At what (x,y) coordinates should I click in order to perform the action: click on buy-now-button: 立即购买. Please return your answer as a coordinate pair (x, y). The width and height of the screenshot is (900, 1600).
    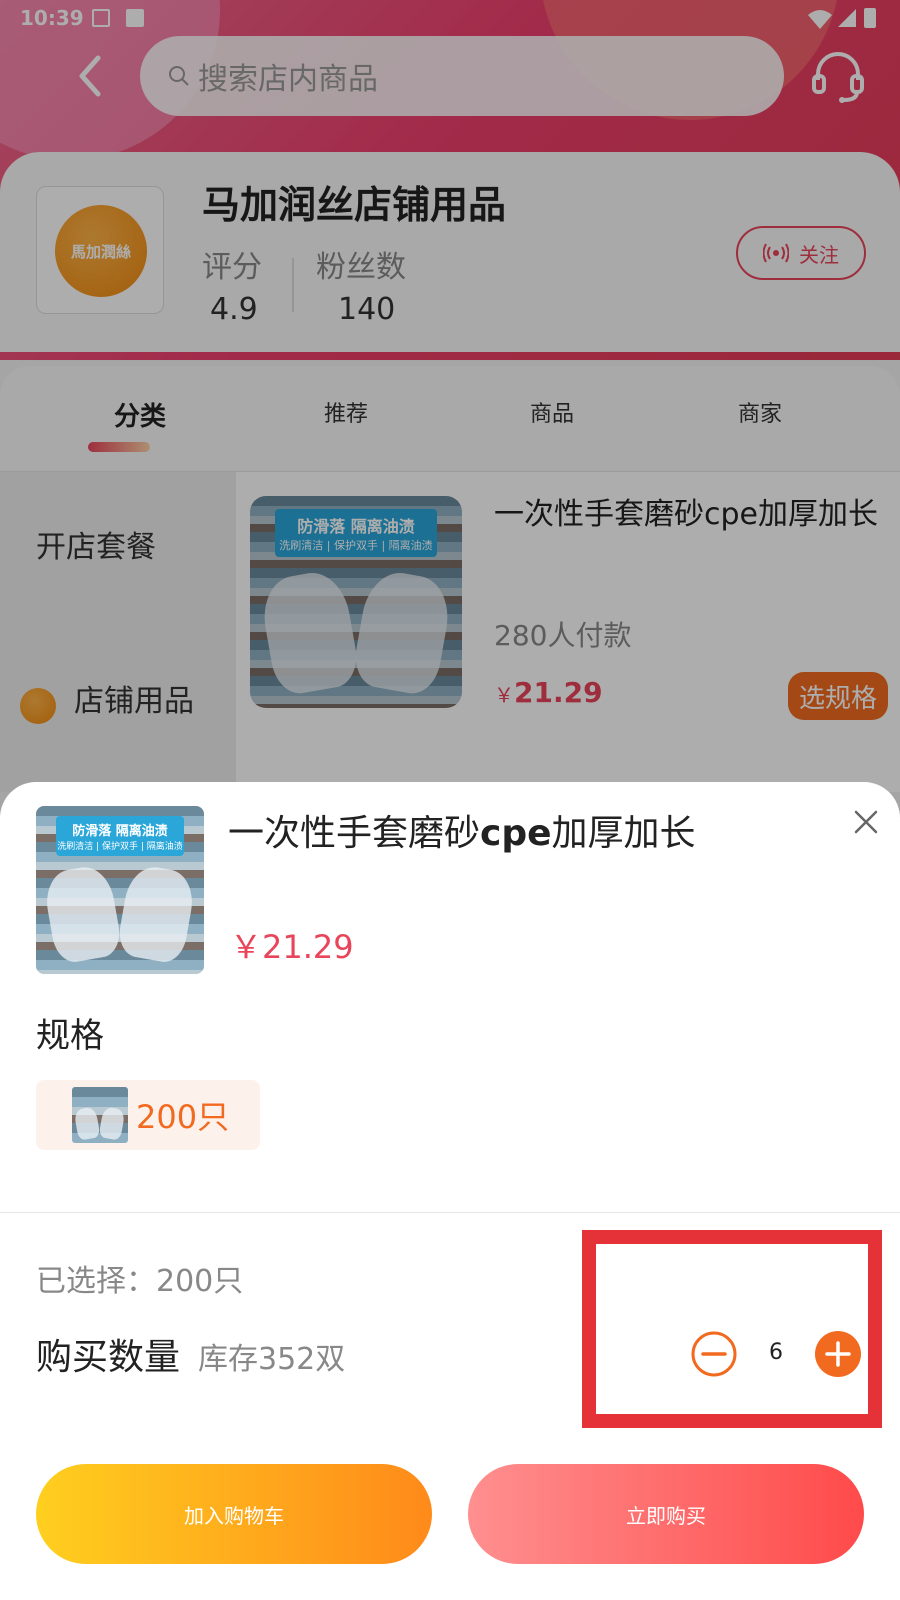
    Looking at the image, I should click on (666, 1514).